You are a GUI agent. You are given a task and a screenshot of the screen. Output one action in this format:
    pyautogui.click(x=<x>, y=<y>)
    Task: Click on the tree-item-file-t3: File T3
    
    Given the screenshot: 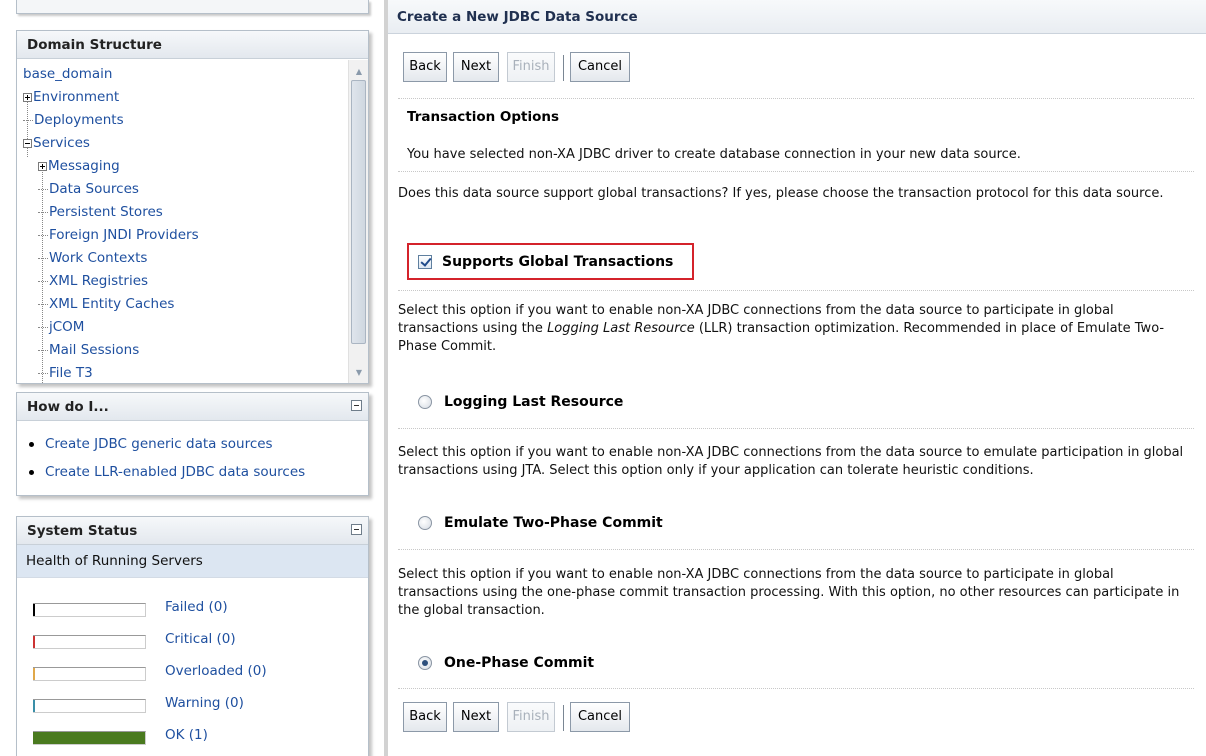 What is the action you would take?
    pyautogui.click(x=182, y=372)
    